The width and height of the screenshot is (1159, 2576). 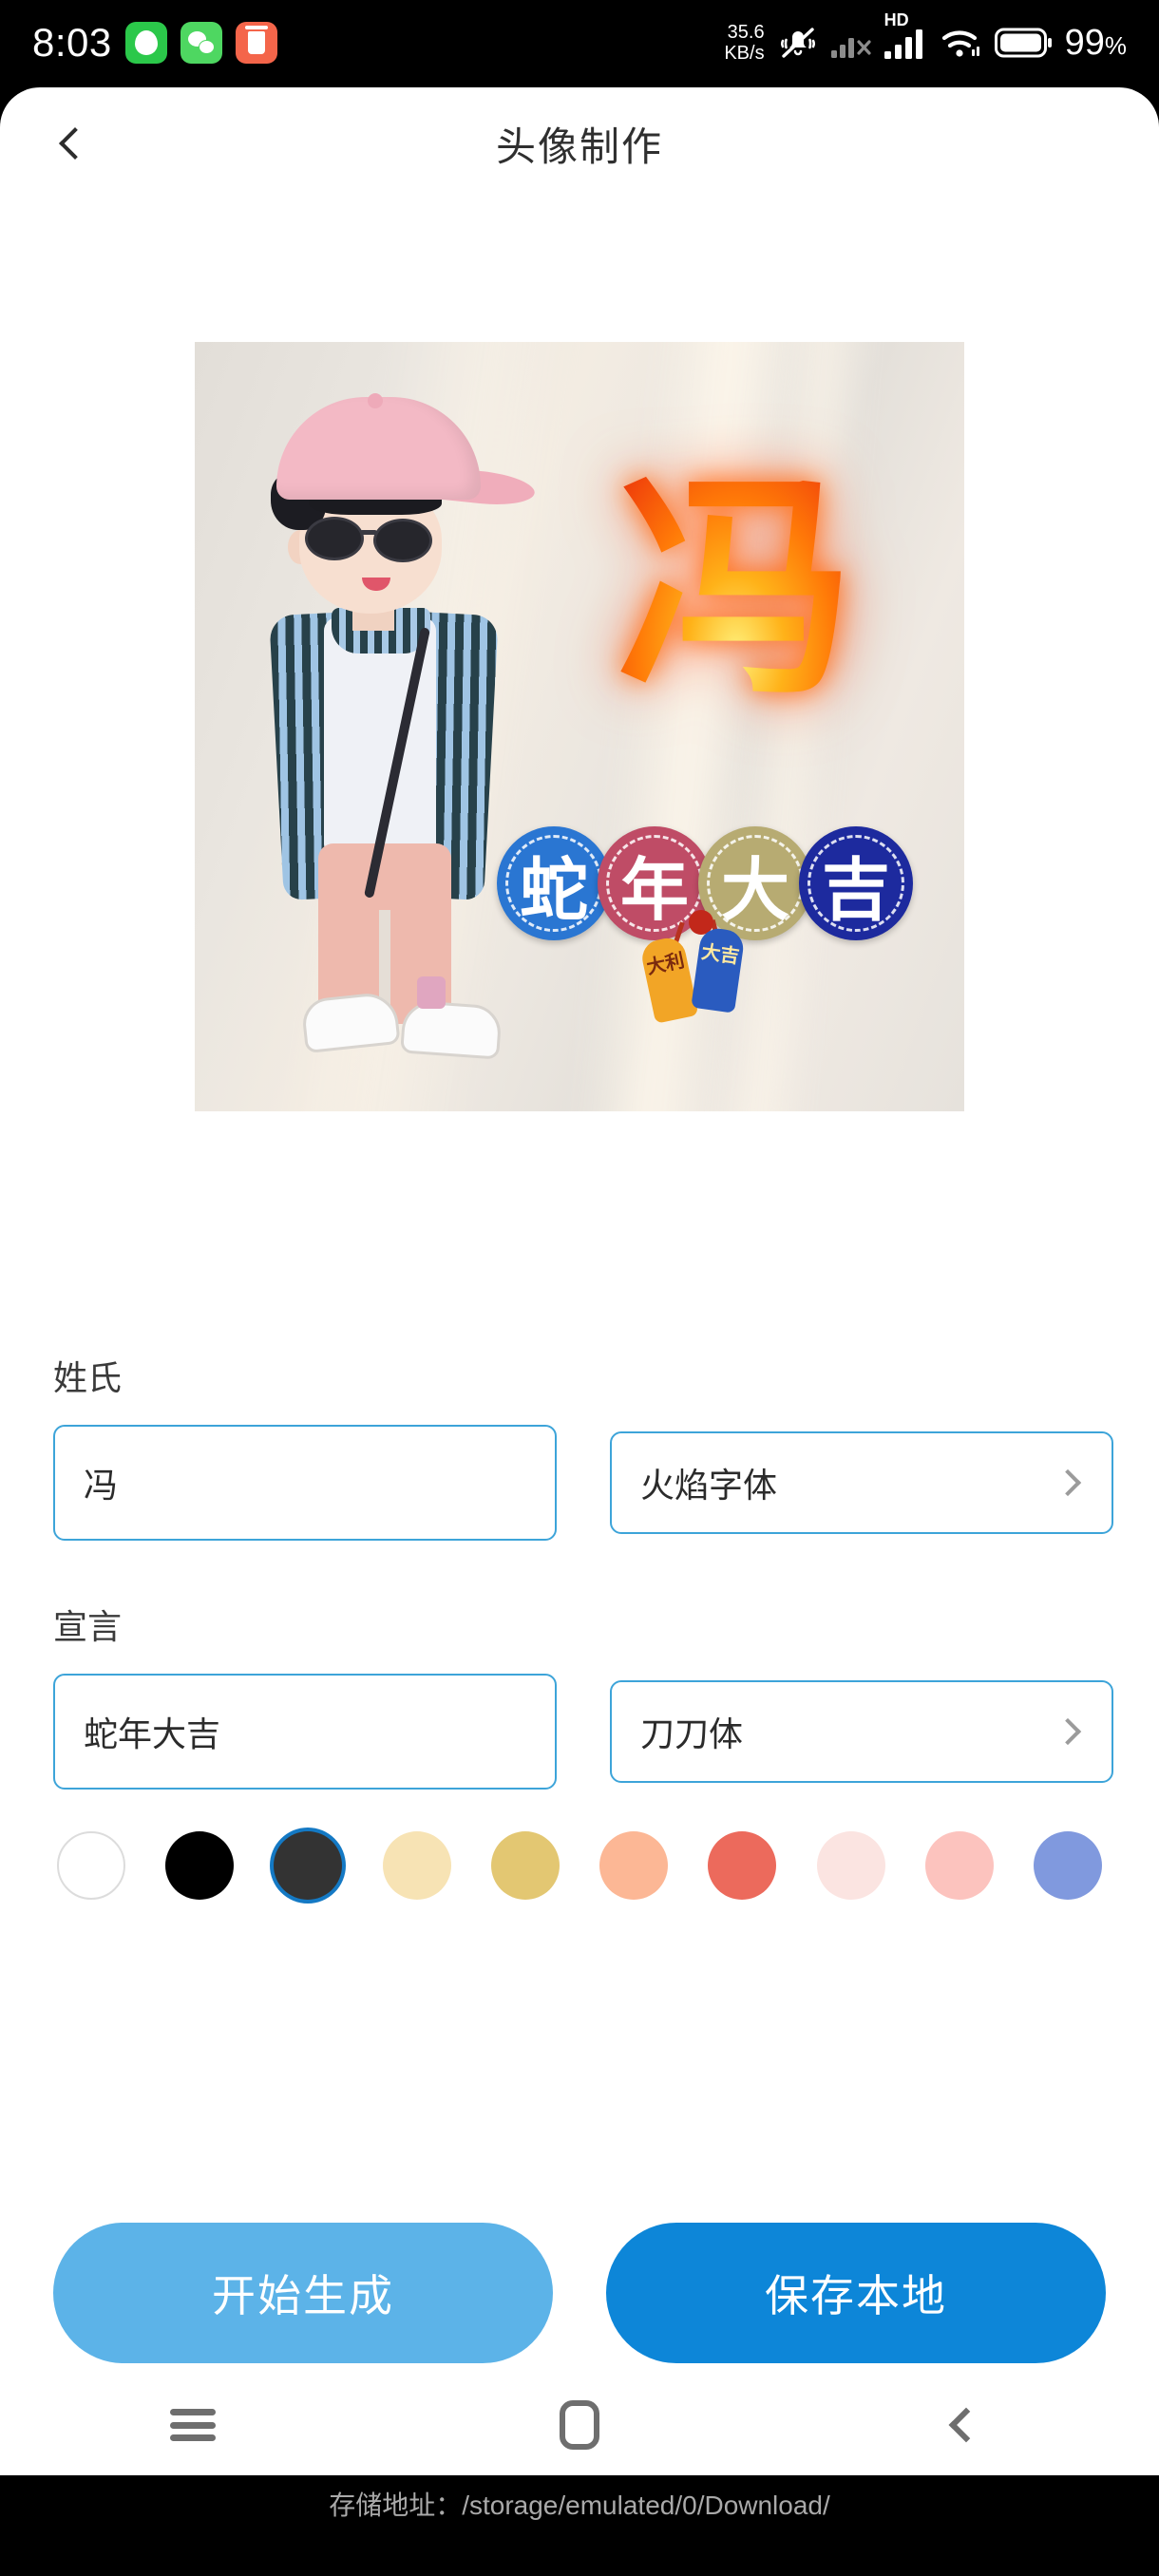 I want to click on battery-icon, so click(x=1023, y=43).